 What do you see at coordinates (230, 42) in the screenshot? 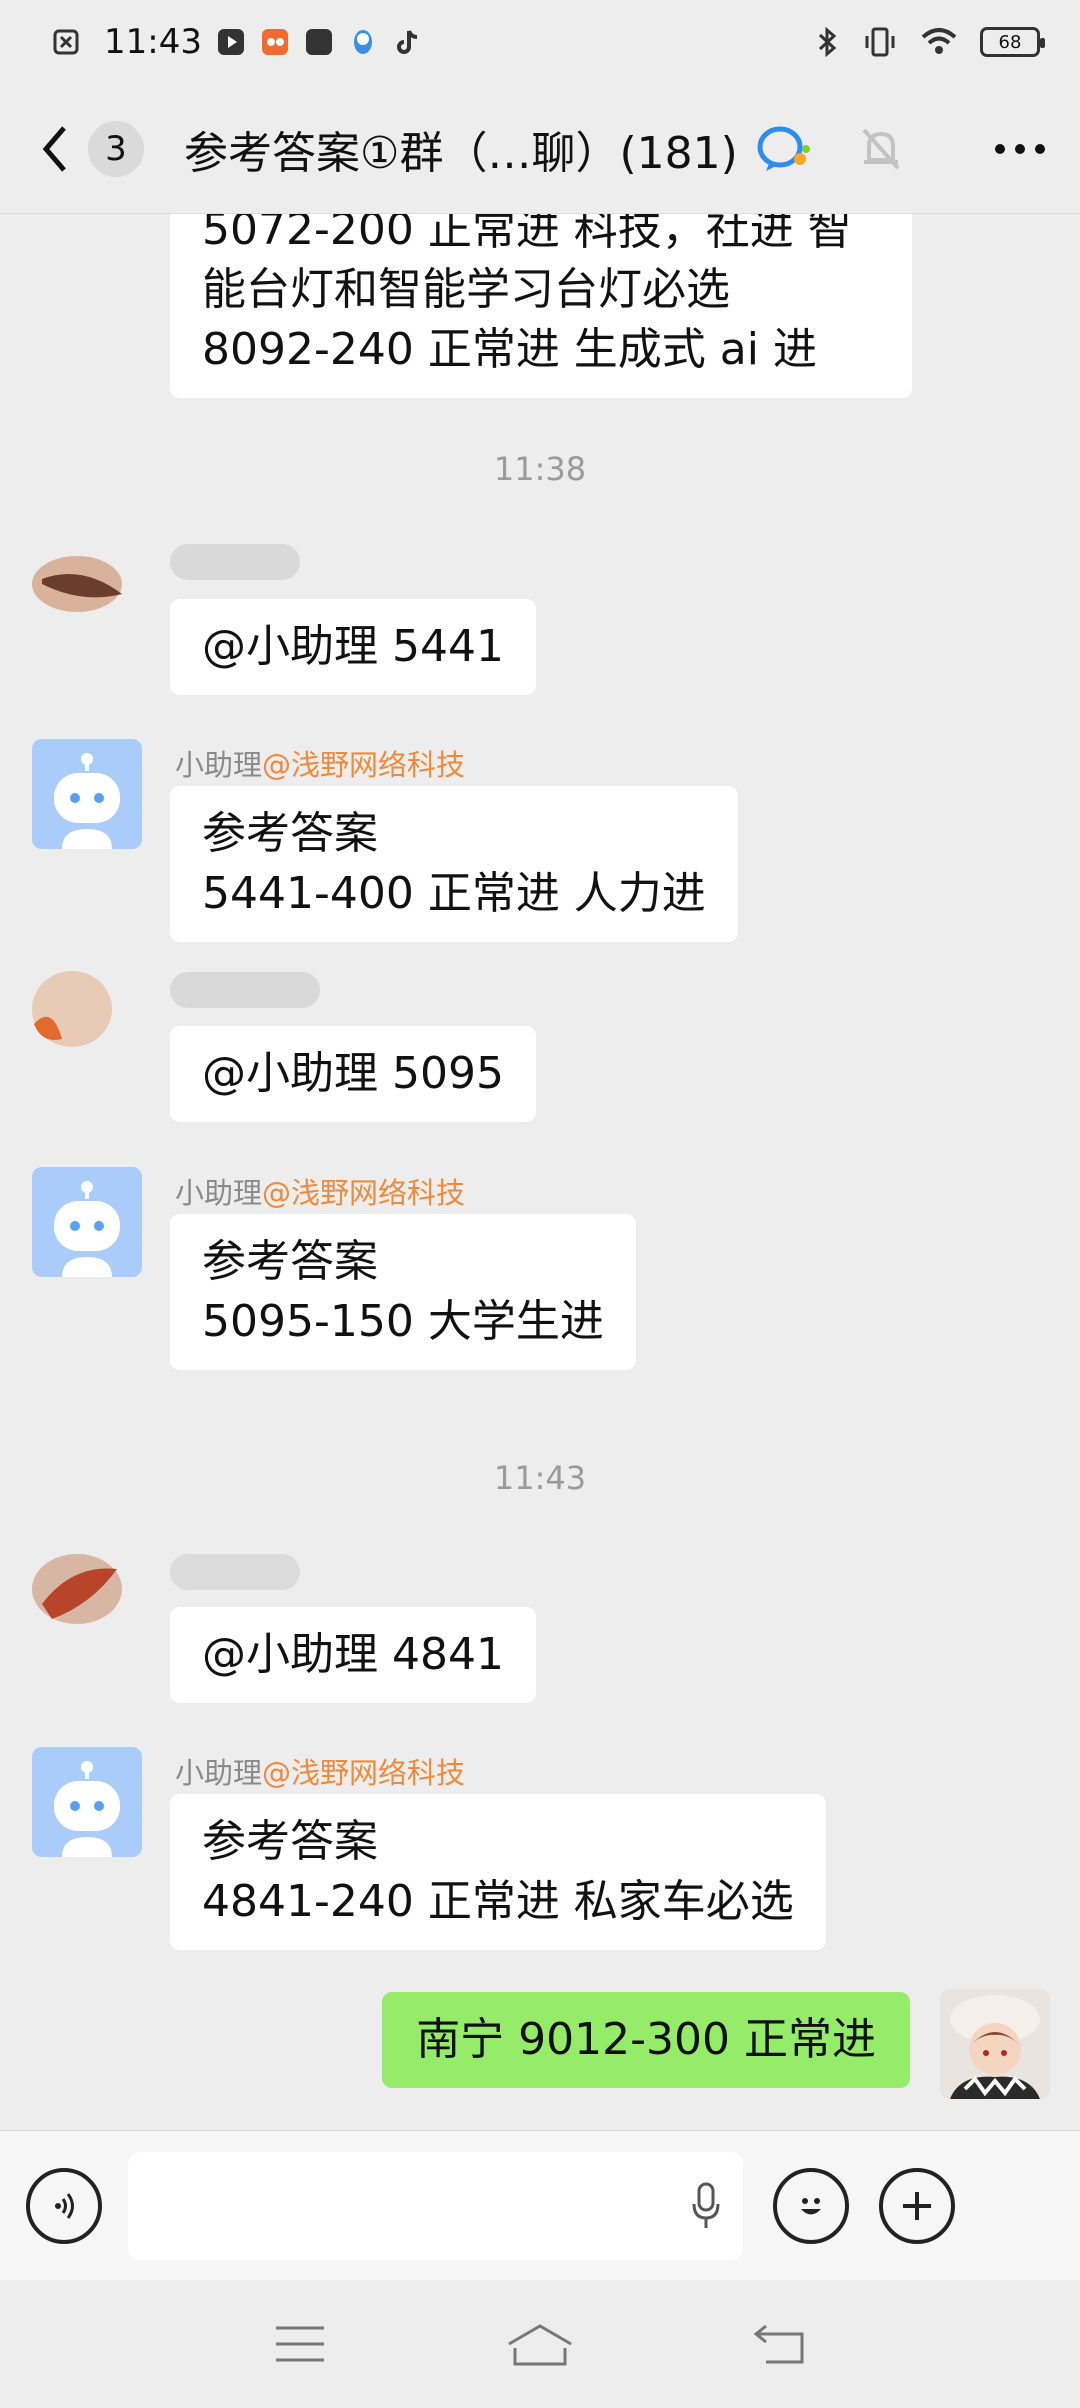
I see `video-app-icon` at bounding box center [230, 42].